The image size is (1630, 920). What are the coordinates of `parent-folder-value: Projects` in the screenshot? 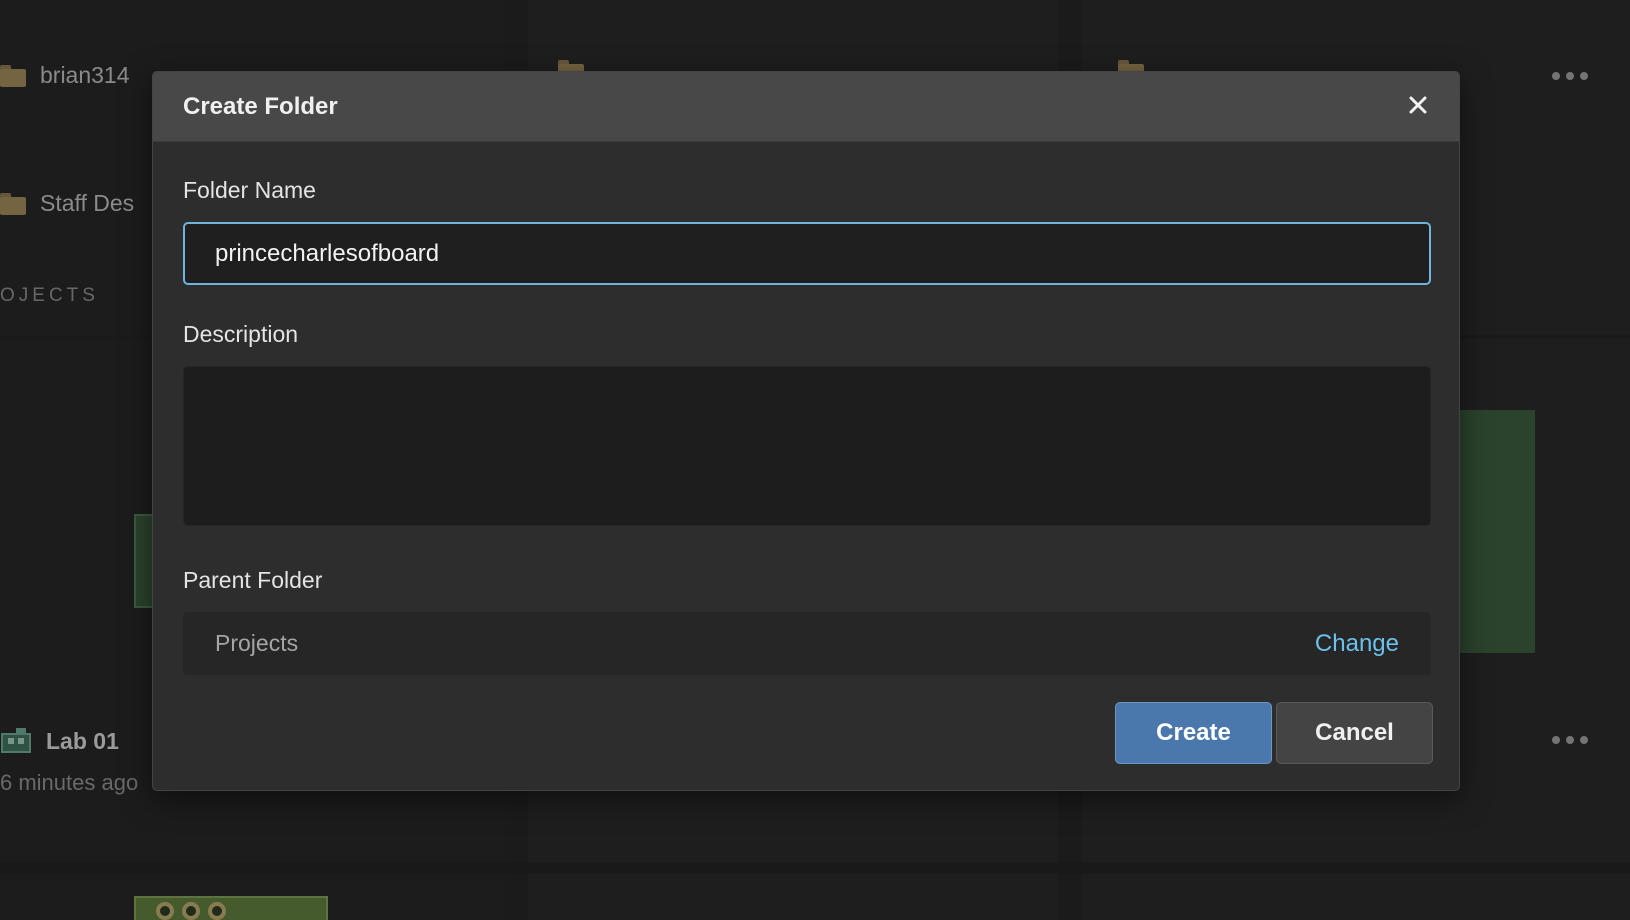 It's located at (257, 643).